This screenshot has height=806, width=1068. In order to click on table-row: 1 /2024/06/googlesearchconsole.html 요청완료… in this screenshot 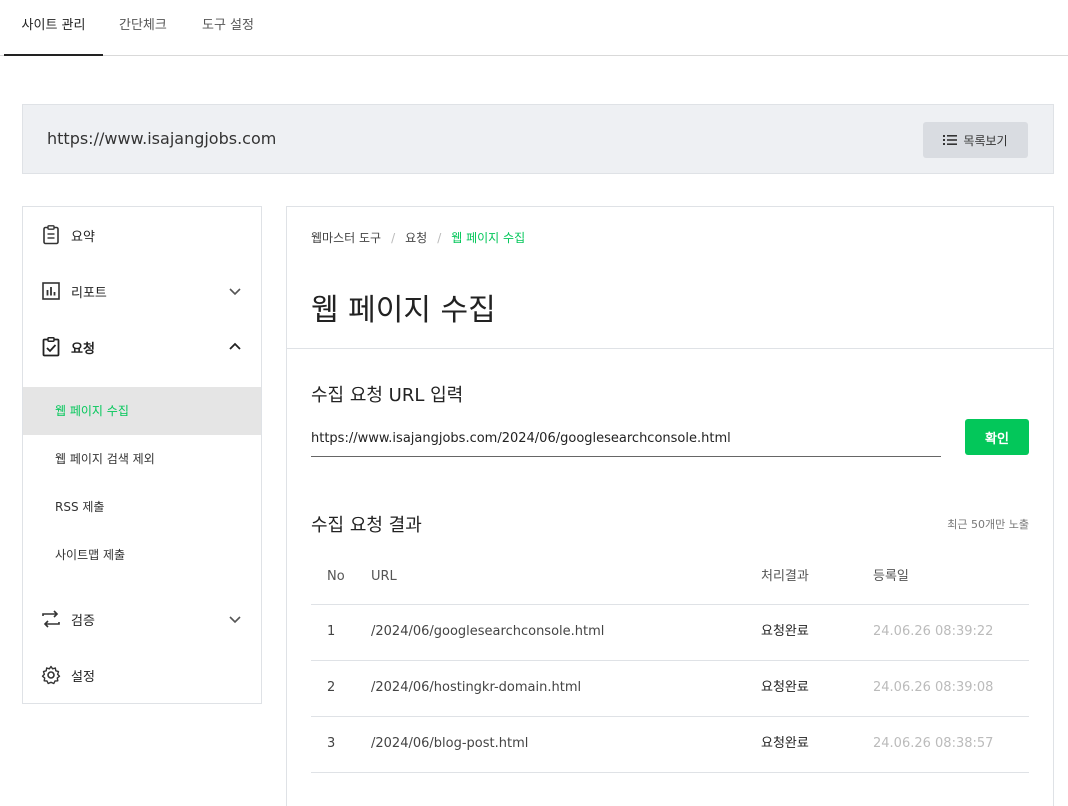, I will do `click(670, 633)`.